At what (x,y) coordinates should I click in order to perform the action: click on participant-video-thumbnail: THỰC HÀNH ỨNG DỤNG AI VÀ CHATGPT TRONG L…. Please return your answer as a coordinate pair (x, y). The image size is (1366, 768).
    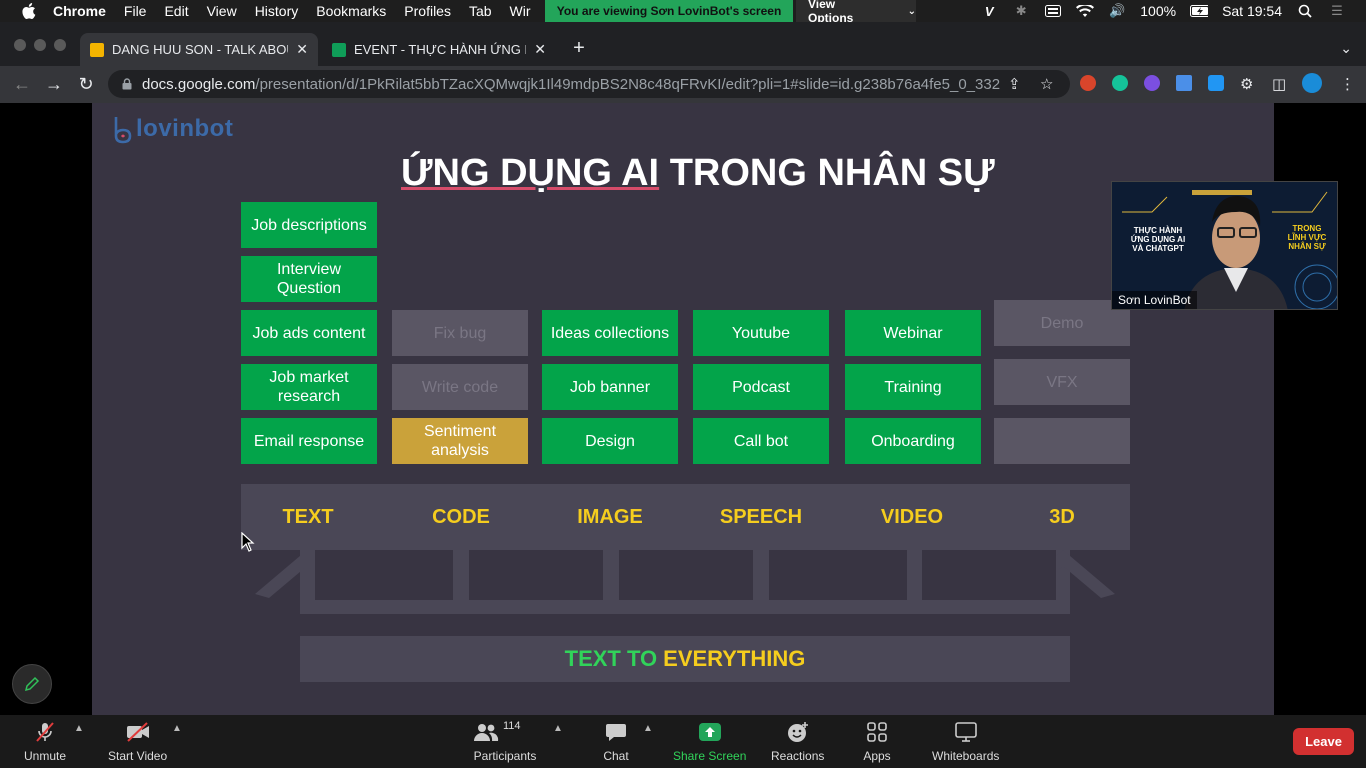
    Looking at the image, I should click on (1224, 245).